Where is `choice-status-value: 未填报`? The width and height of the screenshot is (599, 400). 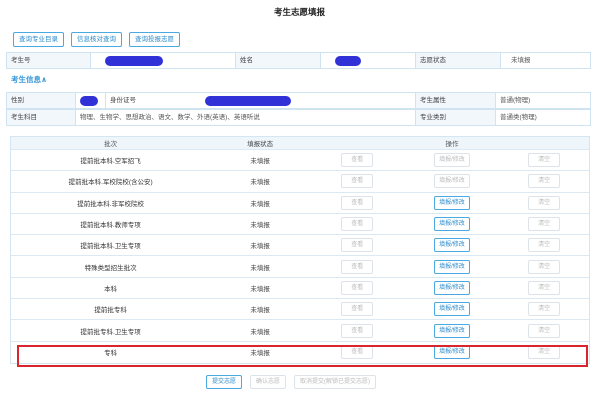
choice-status-value: 未填报 is located at coordinates (546, 60).